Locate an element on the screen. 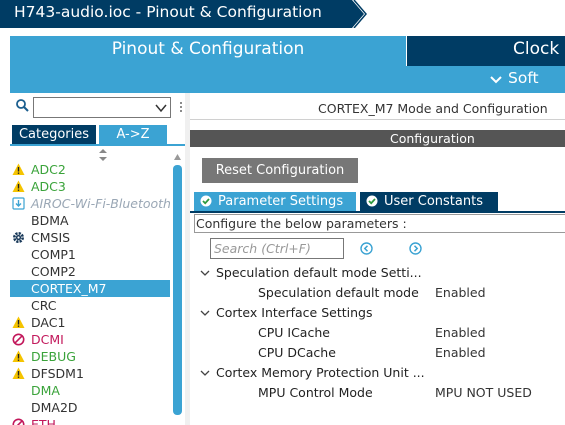  tab-user-constants-label: User Constants is located at coordinates (433, 201).